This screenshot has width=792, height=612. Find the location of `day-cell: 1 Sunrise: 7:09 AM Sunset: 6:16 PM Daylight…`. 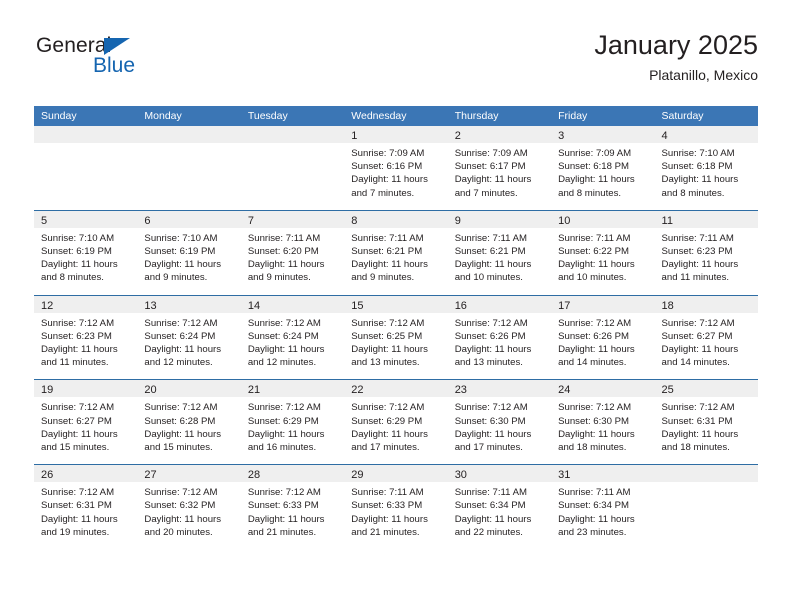

day-cell: 1 Sunrise: 7:09 AM Sunset: 6:16 PM Daylight… is located at coordinates (396, 168).